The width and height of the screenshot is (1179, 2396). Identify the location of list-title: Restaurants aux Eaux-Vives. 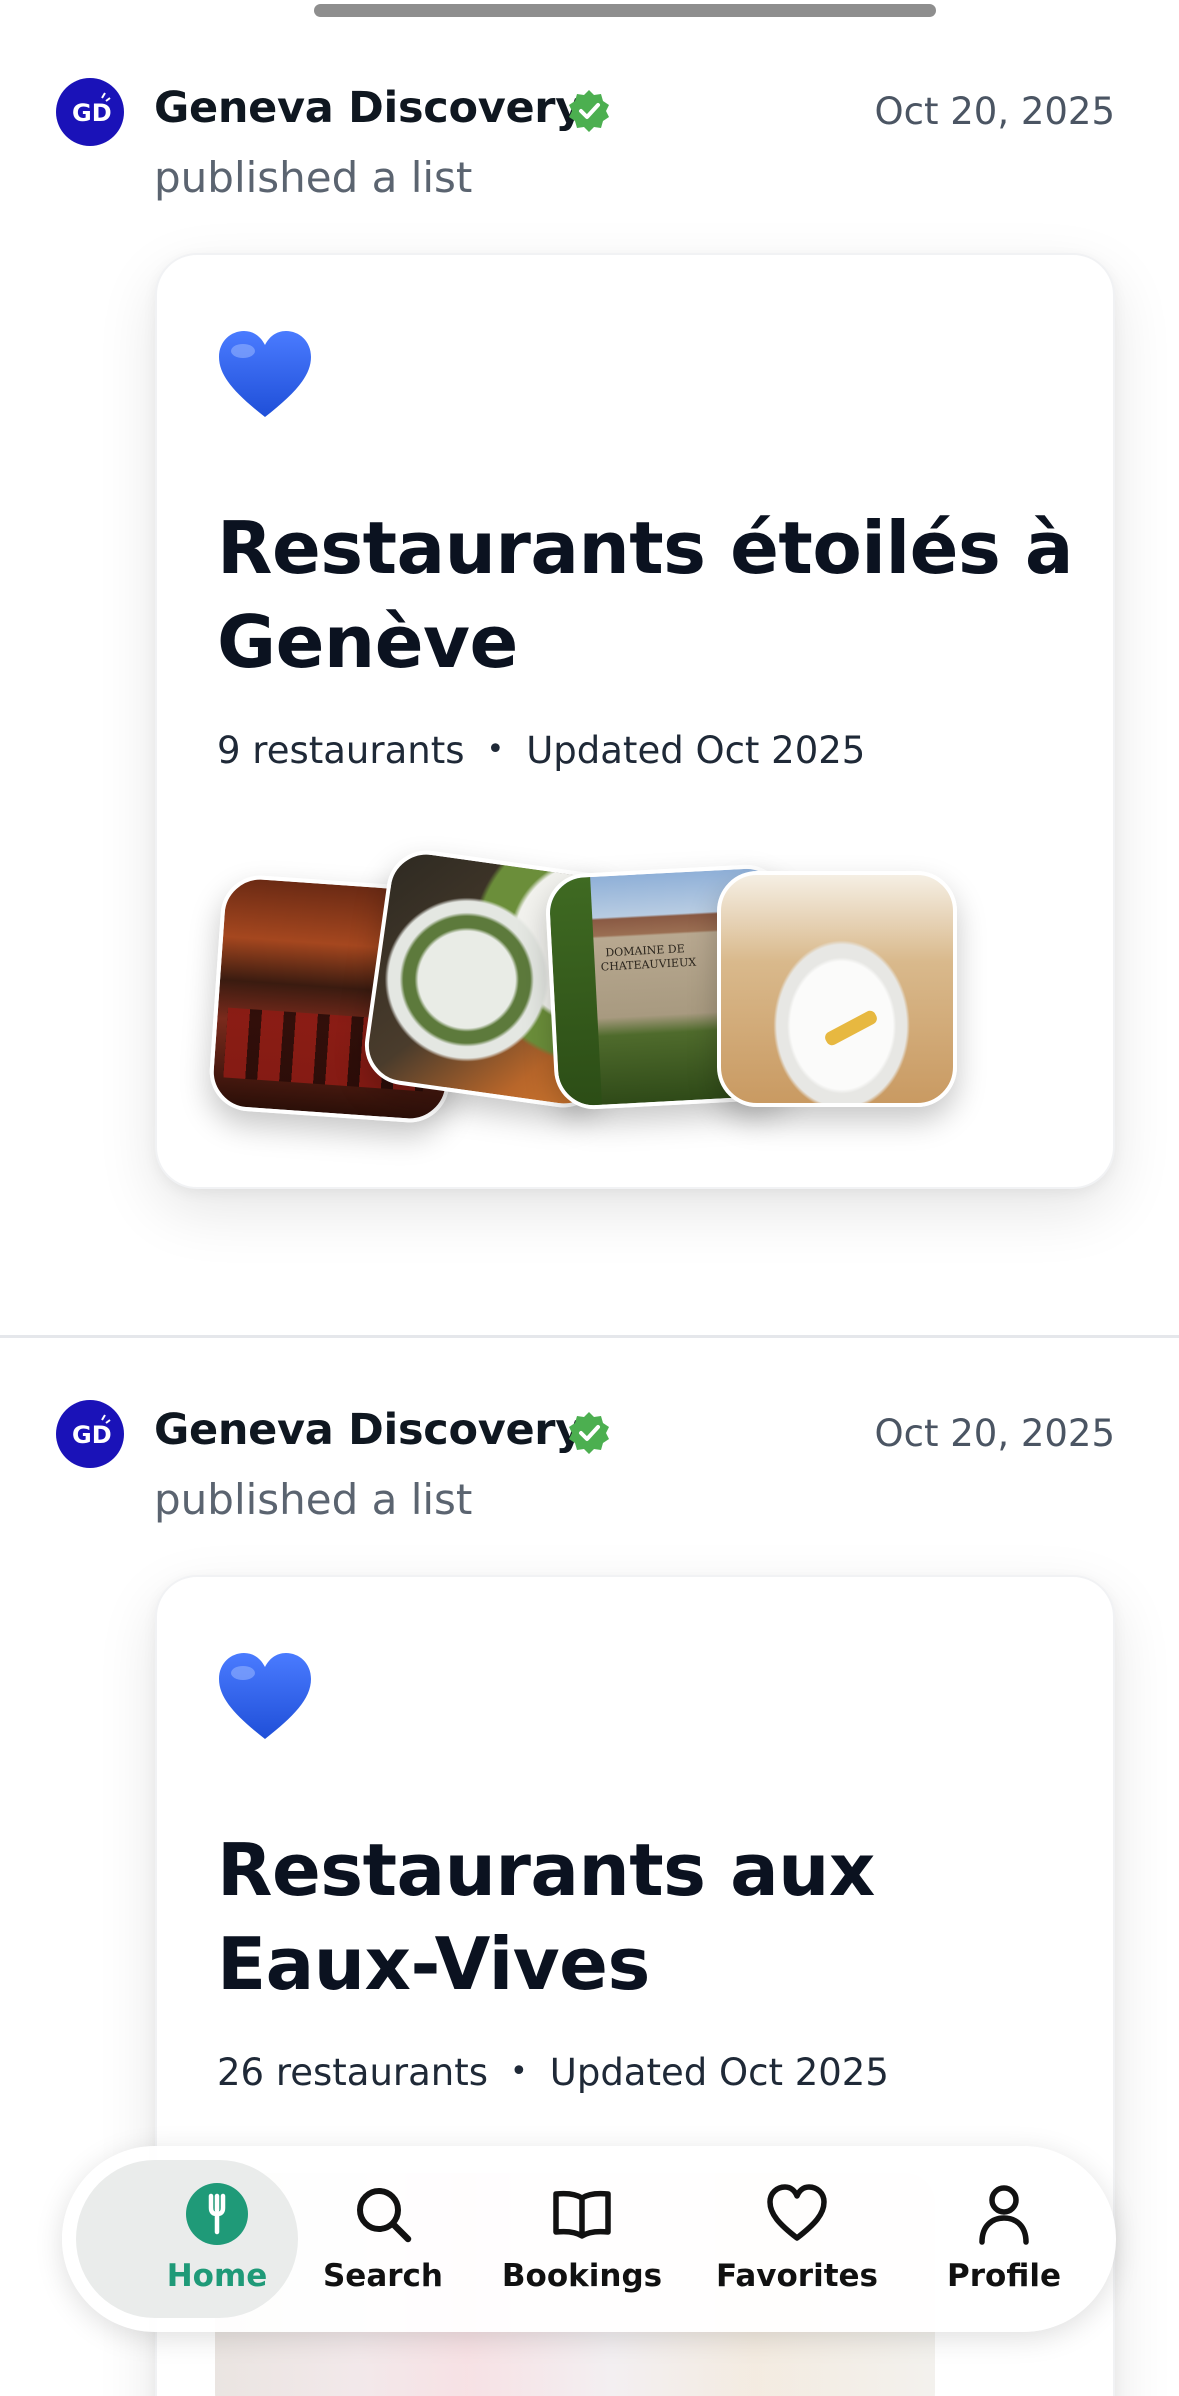
(647, 1917).